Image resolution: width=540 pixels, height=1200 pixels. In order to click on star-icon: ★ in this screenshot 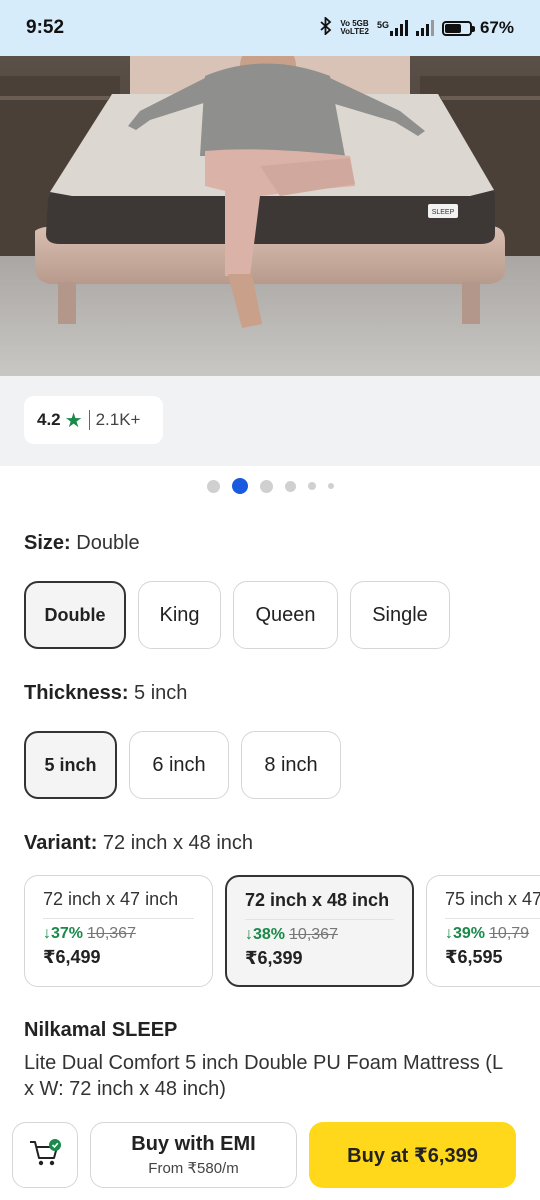, I will do `click(73, 420)`.